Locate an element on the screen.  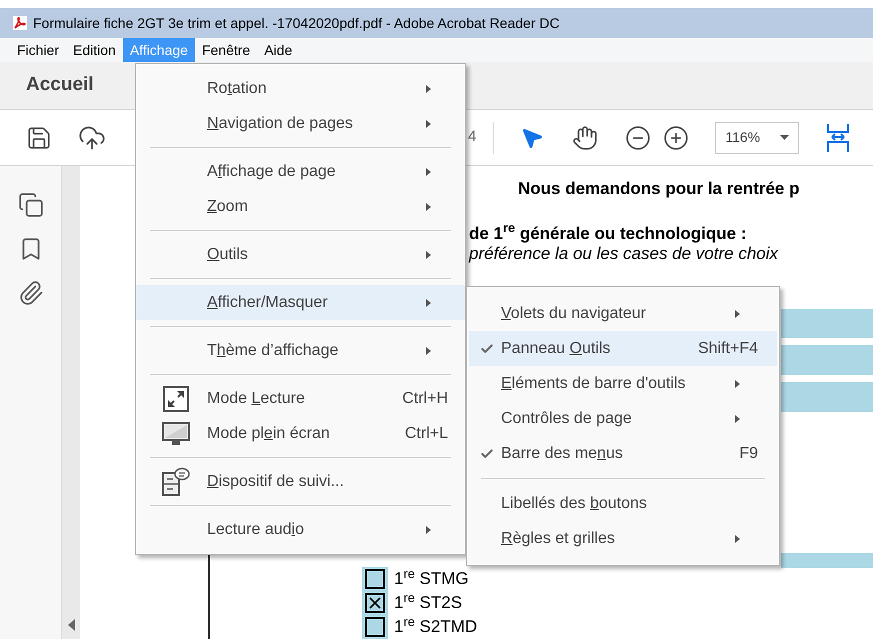
menu-item-label: Panneau Outils is located at coordinates (555, 348).